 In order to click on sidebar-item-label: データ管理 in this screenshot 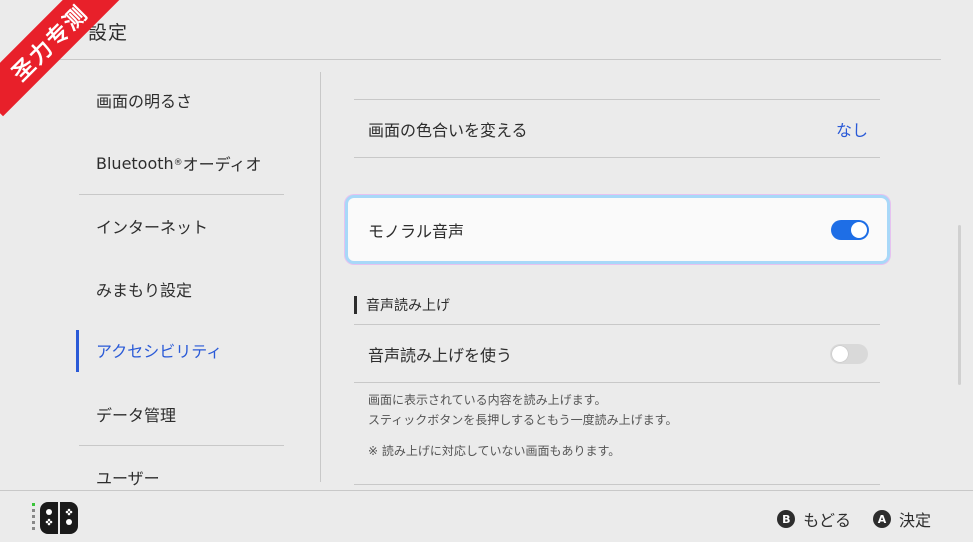, I will do `click(136, 415)`.